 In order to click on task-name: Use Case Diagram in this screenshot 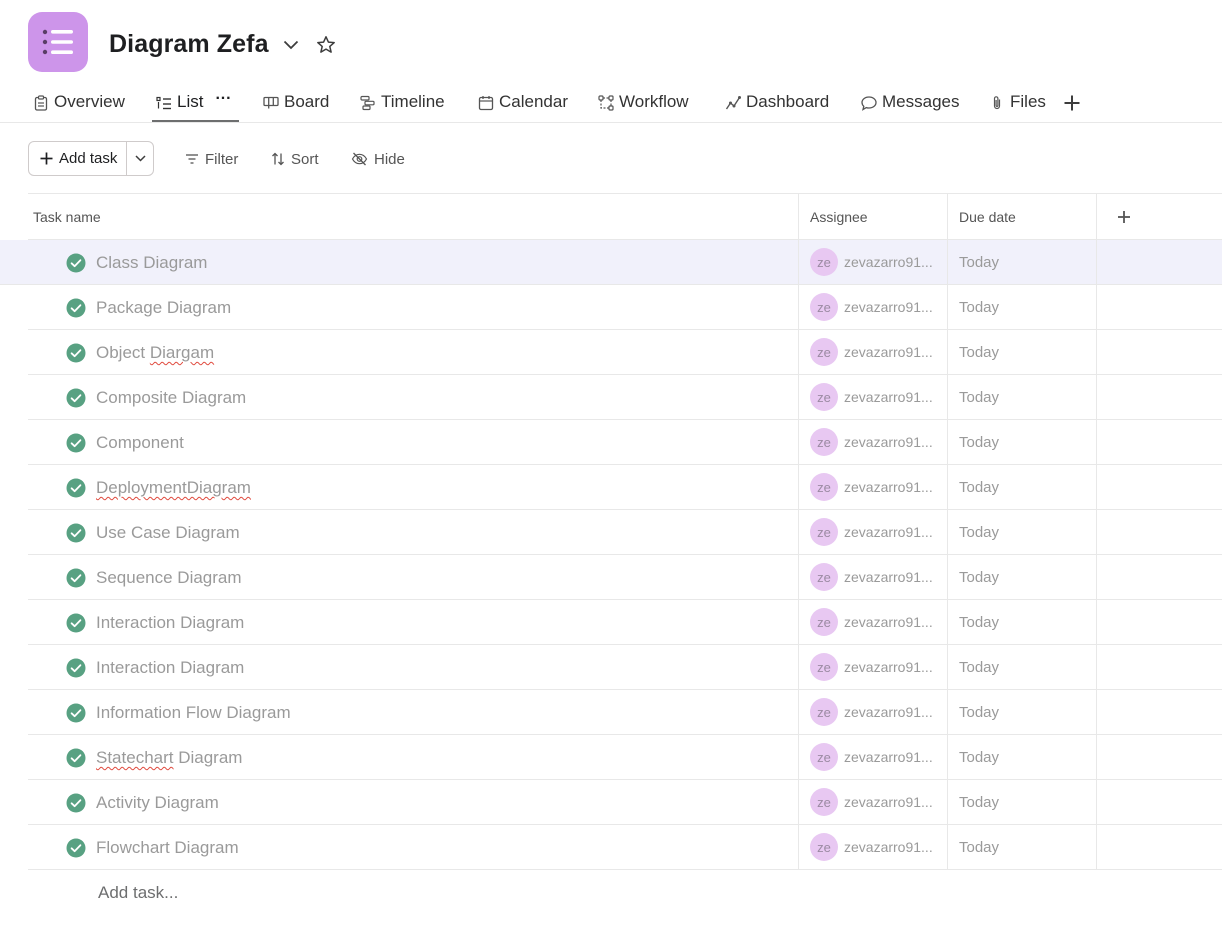, I will do `click(168, 533)`.